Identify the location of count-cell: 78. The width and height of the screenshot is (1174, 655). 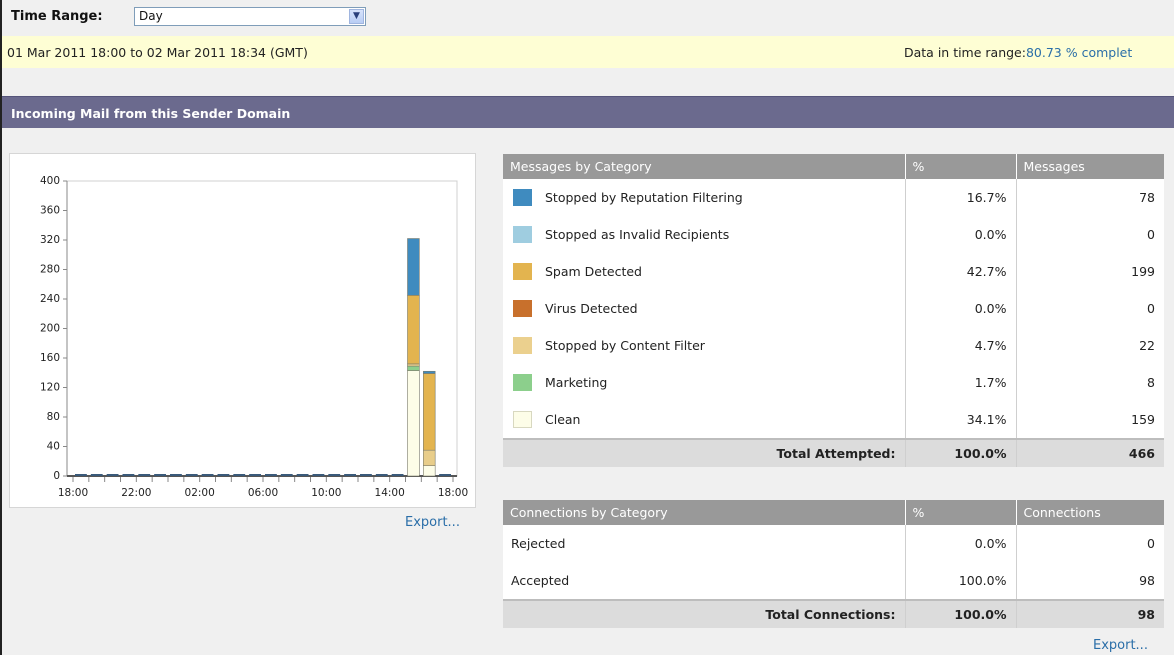
(1089, 197).